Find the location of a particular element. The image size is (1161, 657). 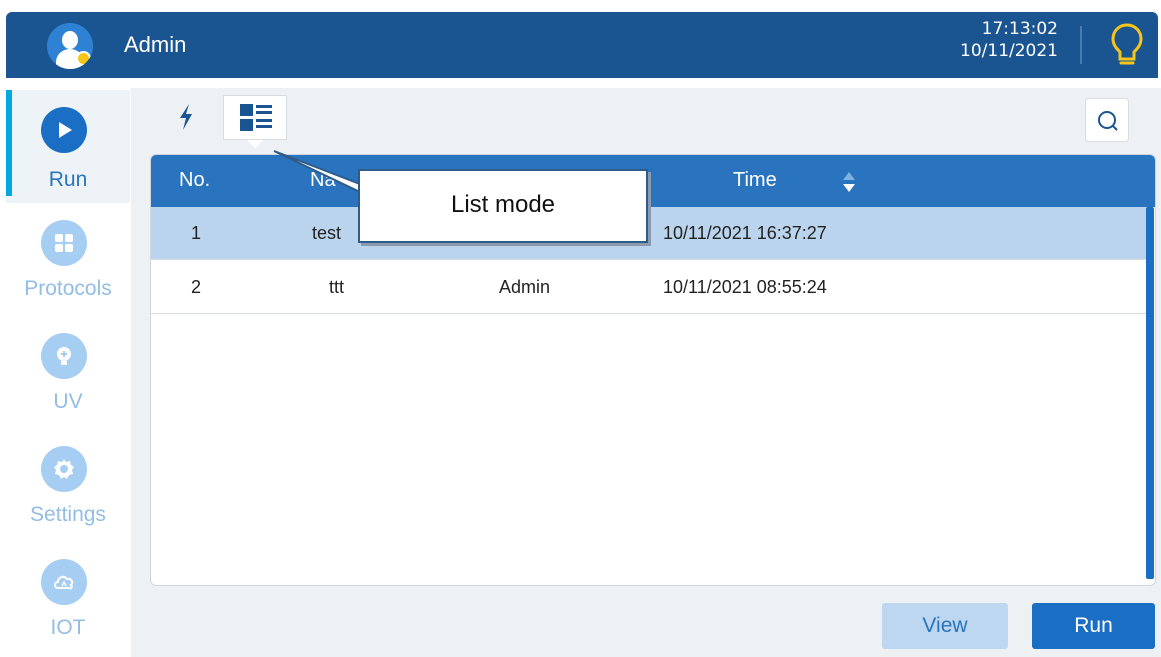

sidebar-item-iot: IOT is located at coordinates (68, 598).